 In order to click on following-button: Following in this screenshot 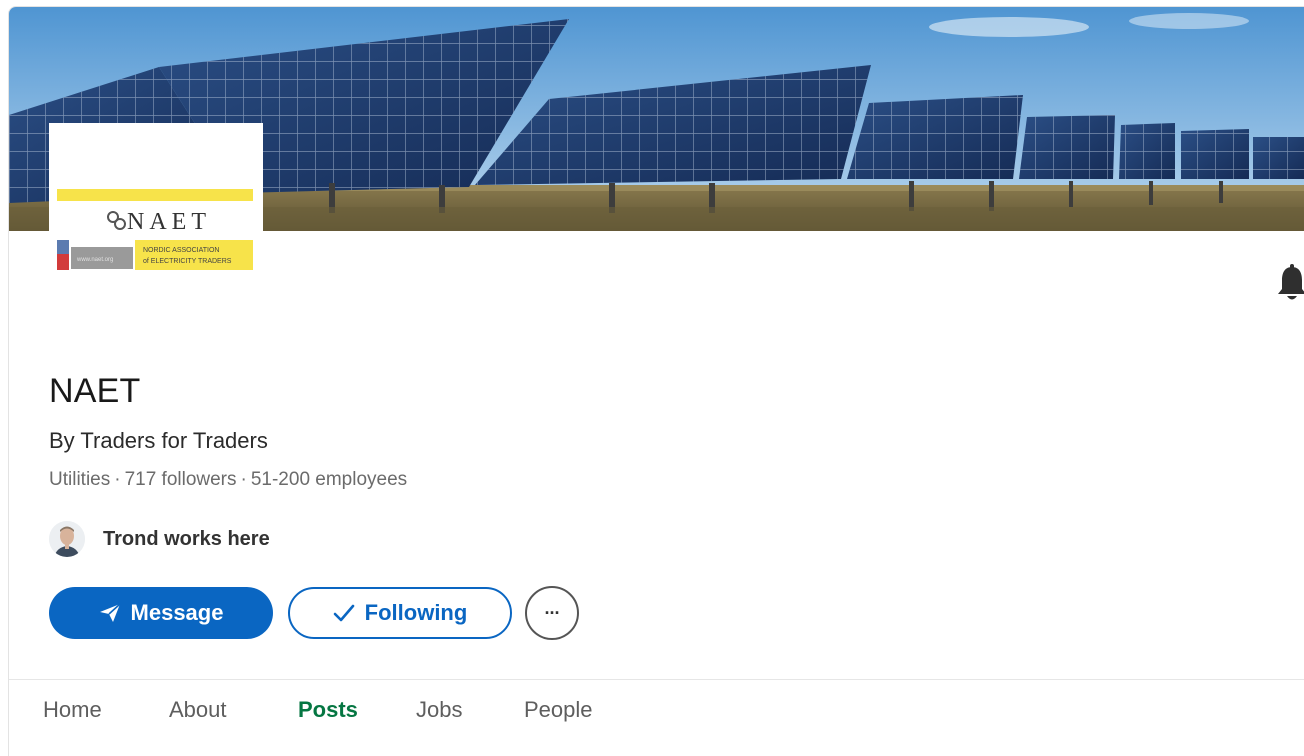, I will do `click(400, 613)`.